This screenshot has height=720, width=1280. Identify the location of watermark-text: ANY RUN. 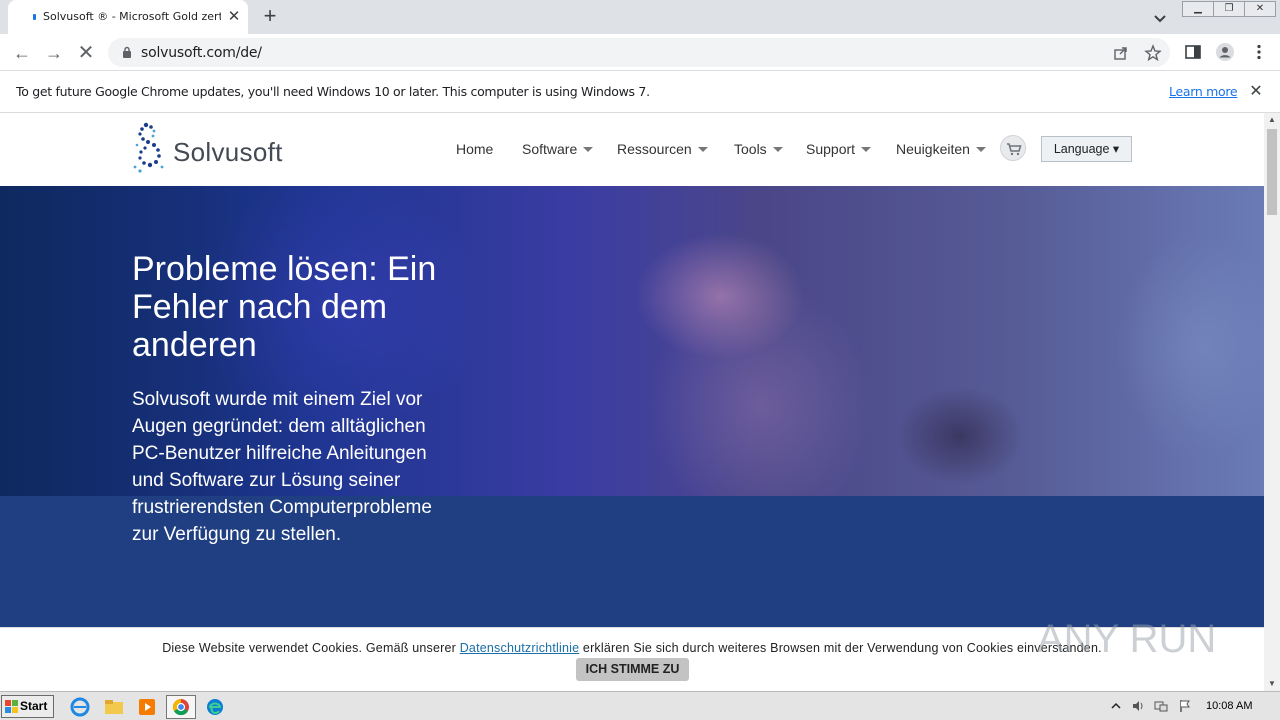
(1126, 639).